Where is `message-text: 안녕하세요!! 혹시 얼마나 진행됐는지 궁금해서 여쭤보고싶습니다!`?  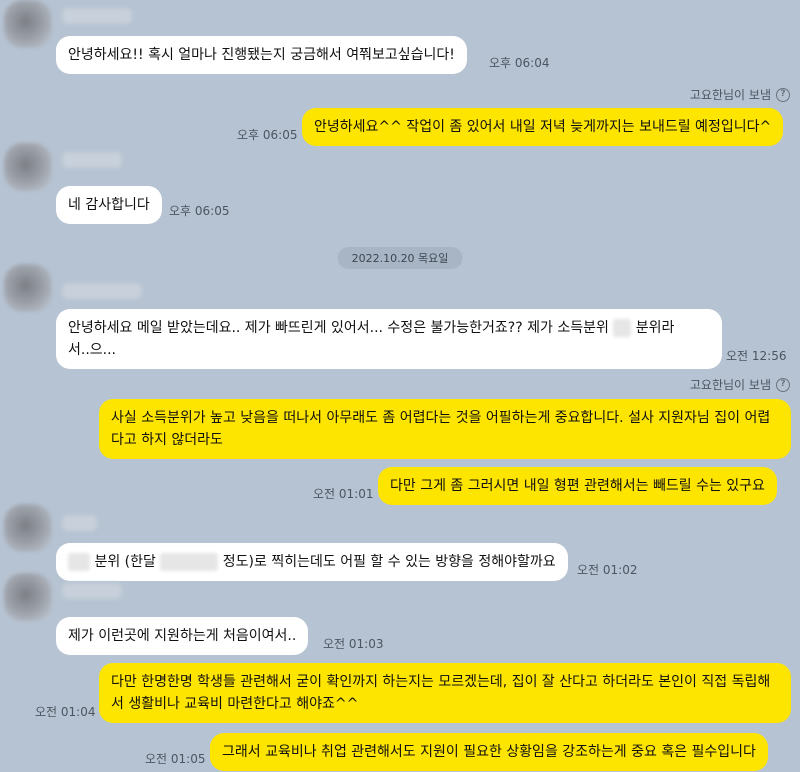 message-text: 안녕하세요!! 혹시 얼마나 진행됐는지 궁금해서 여쭤보고싶습니다! is located at coordinates (261, 55).